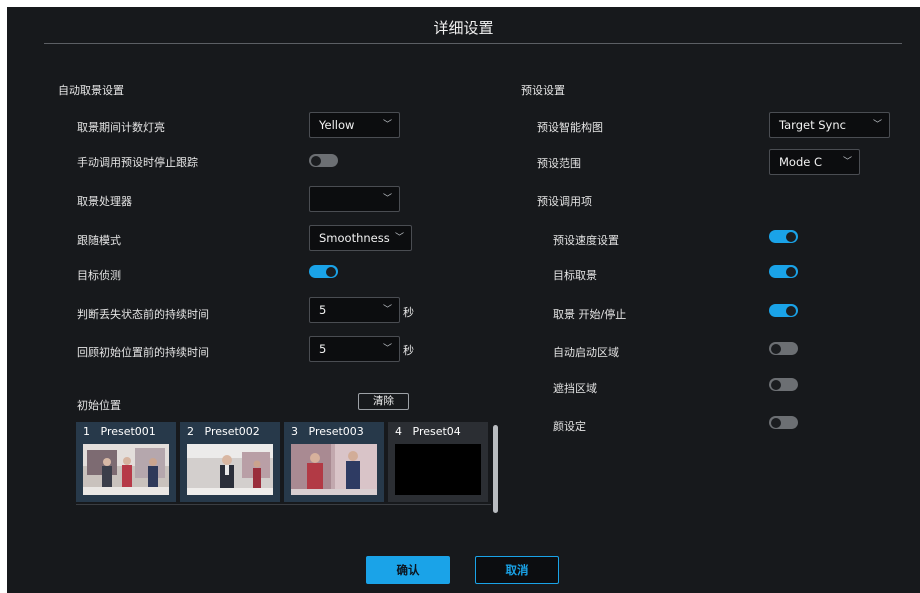 This screenshot has width=920, height=593. I want to click on stop-tracking-label: 手动调用预设时停止跟踪, so click(137, 162).